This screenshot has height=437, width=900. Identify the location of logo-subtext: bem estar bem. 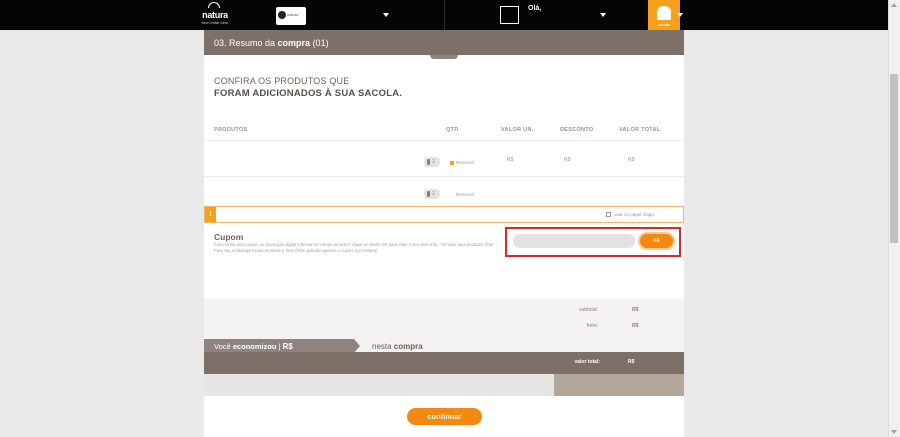
(215, 22).